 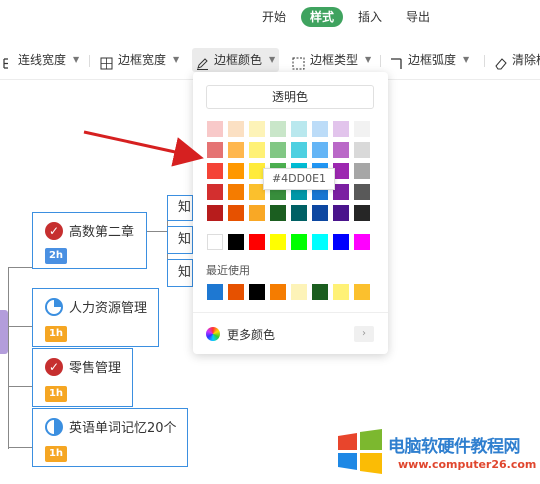 I want to click on menu-start: 开始, so click(x=274, y=17).